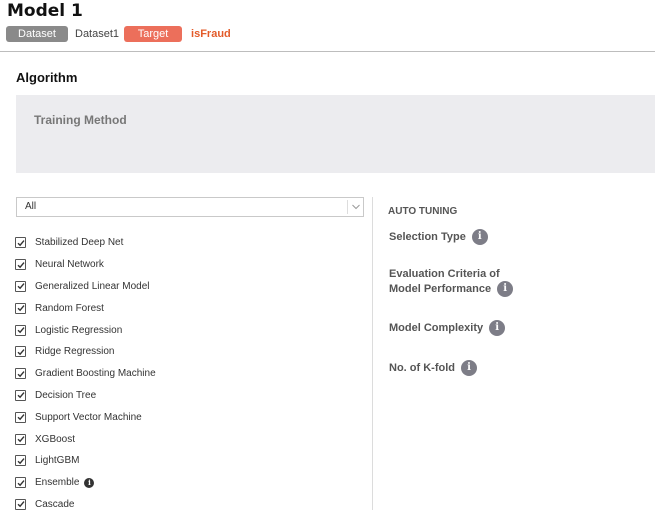 This screenshot has width=655, height=510. I want to click on model-item-label: Gradient Boosting Machine, so click(95, 374).